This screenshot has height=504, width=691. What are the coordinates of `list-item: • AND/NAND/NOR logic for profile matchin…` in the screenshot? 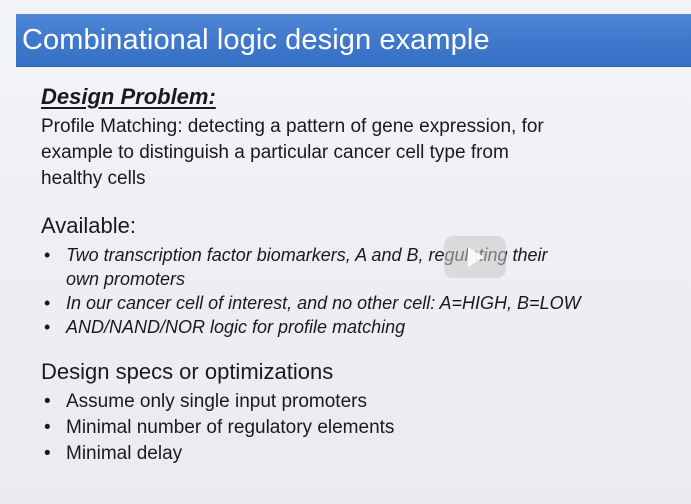 It's located at (356, 327).